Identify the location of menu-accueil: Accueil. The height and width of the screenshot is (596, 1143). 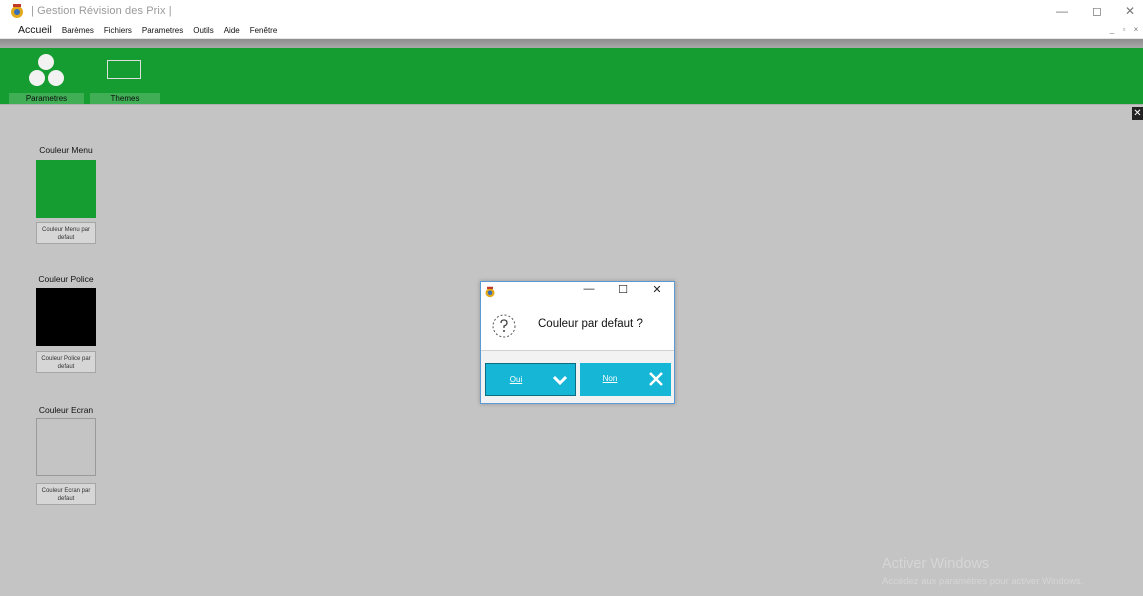
(35, 30).